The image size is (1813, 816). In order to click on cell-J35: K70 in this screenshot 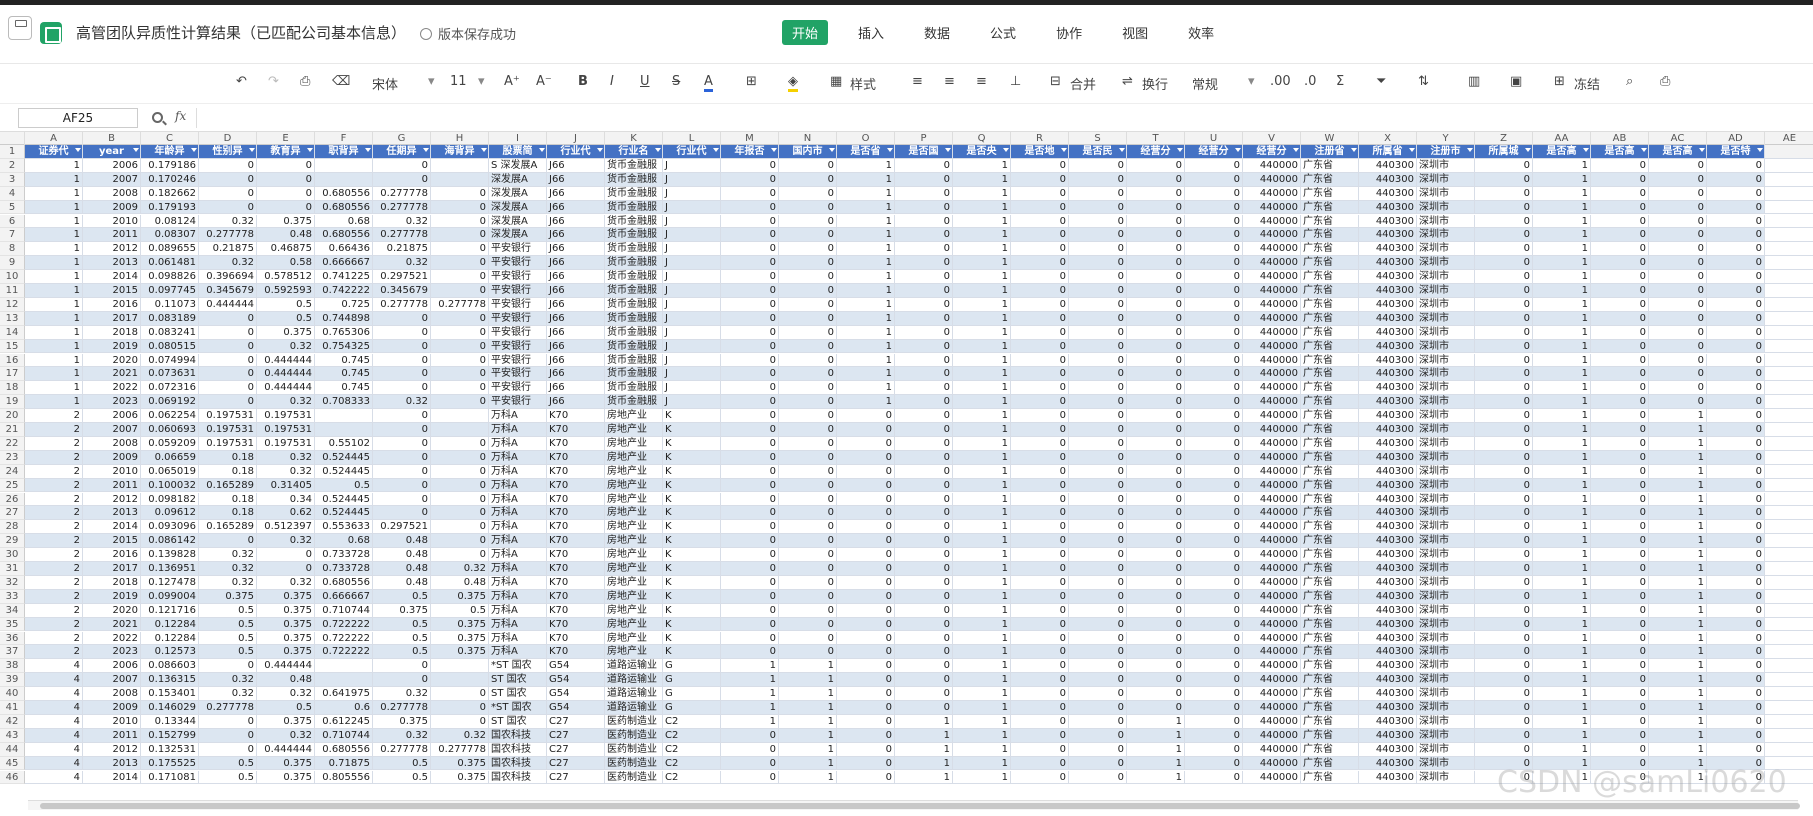, I will do `click(576, 624)`.